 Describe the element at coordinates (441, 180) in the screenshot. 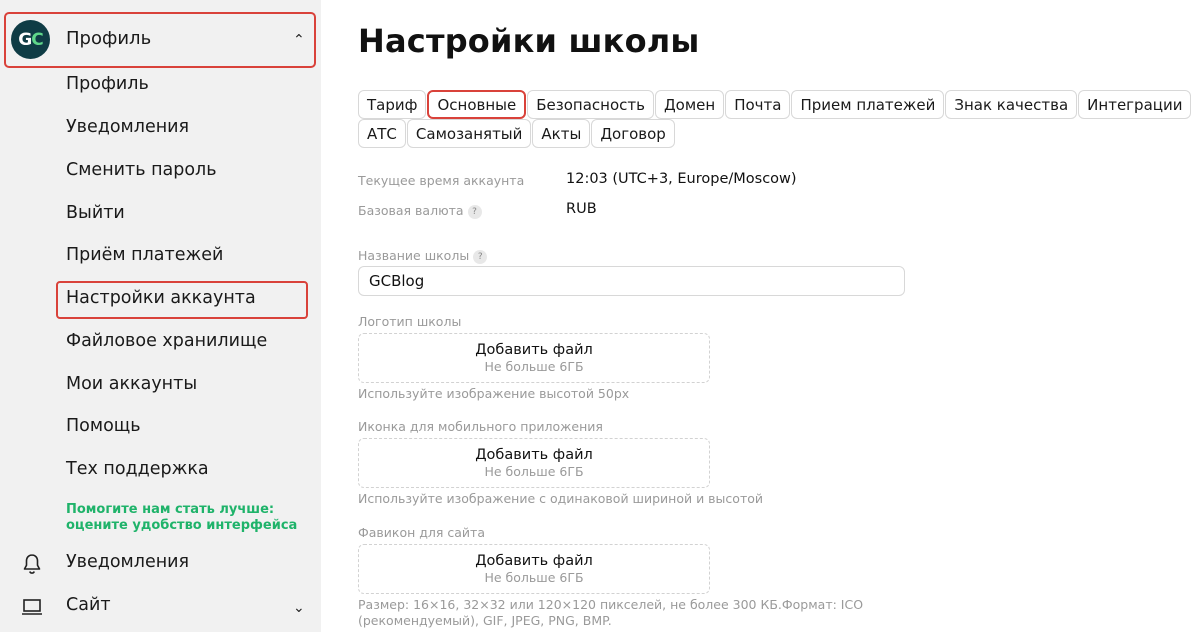

I see `account-time-label: Текущее время аккаунта` at that location.